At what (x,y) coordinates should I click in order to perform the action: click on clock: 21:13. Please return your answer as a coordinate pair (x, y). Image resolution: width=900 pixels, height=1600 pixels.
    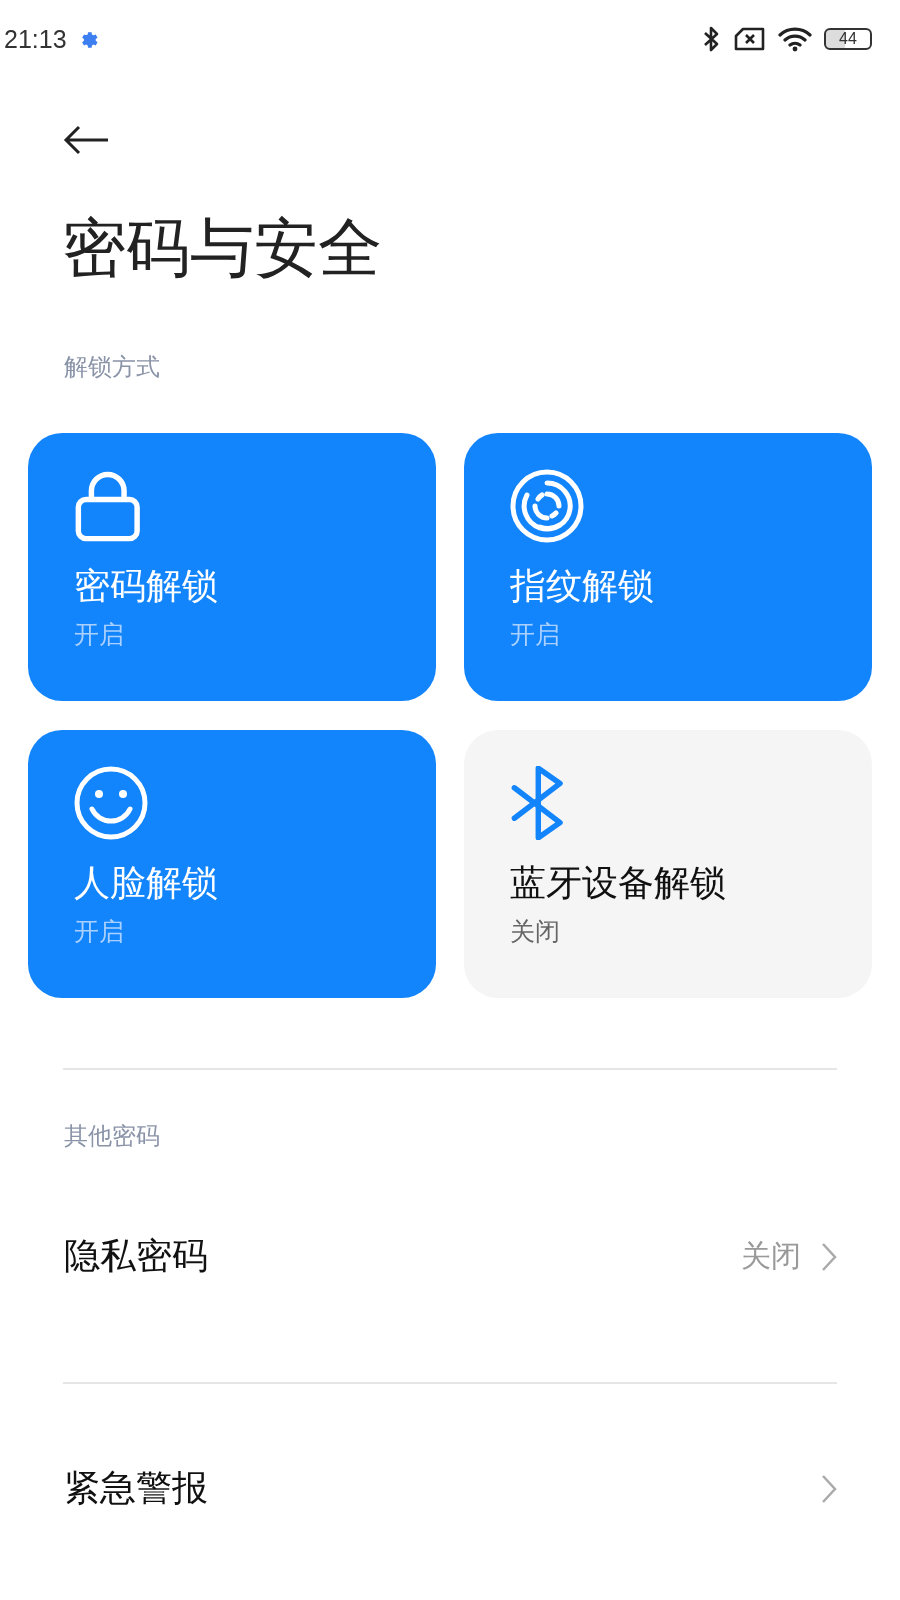
    Looking at the image, I should click on (35, 39).